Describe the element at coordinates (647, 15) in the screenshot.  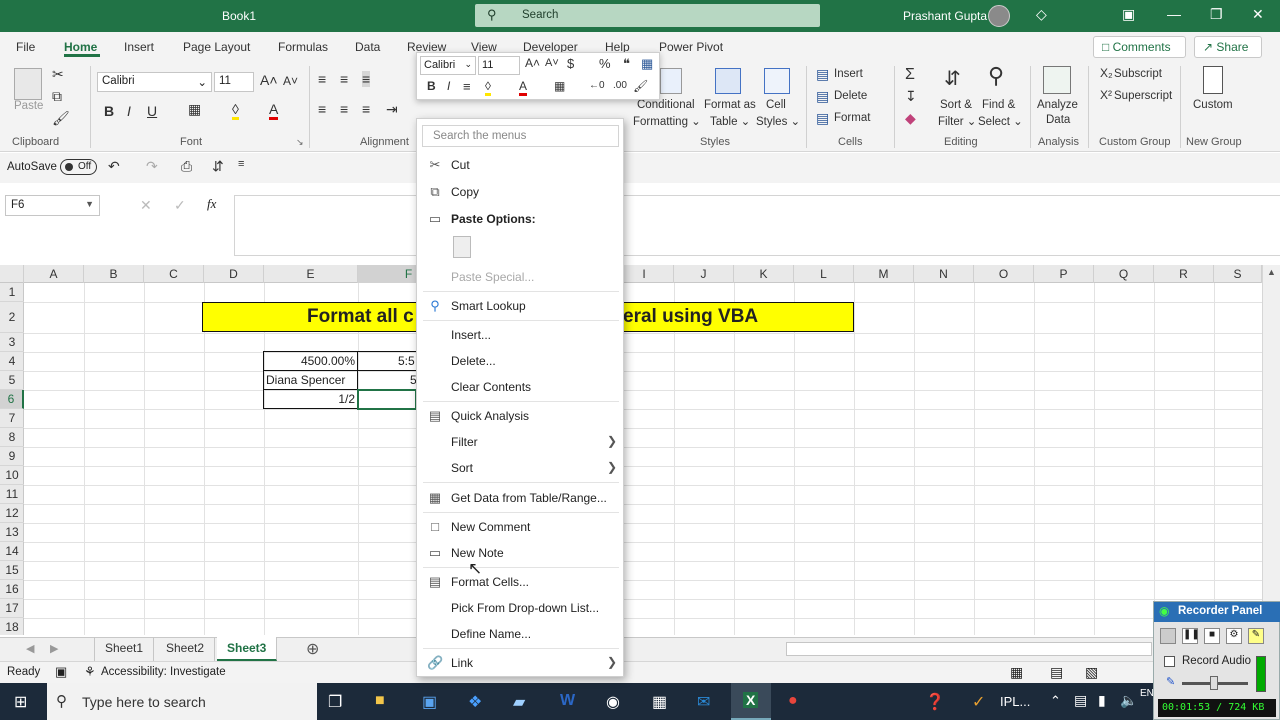
I see `search-box: ⚲ Search` at that location.